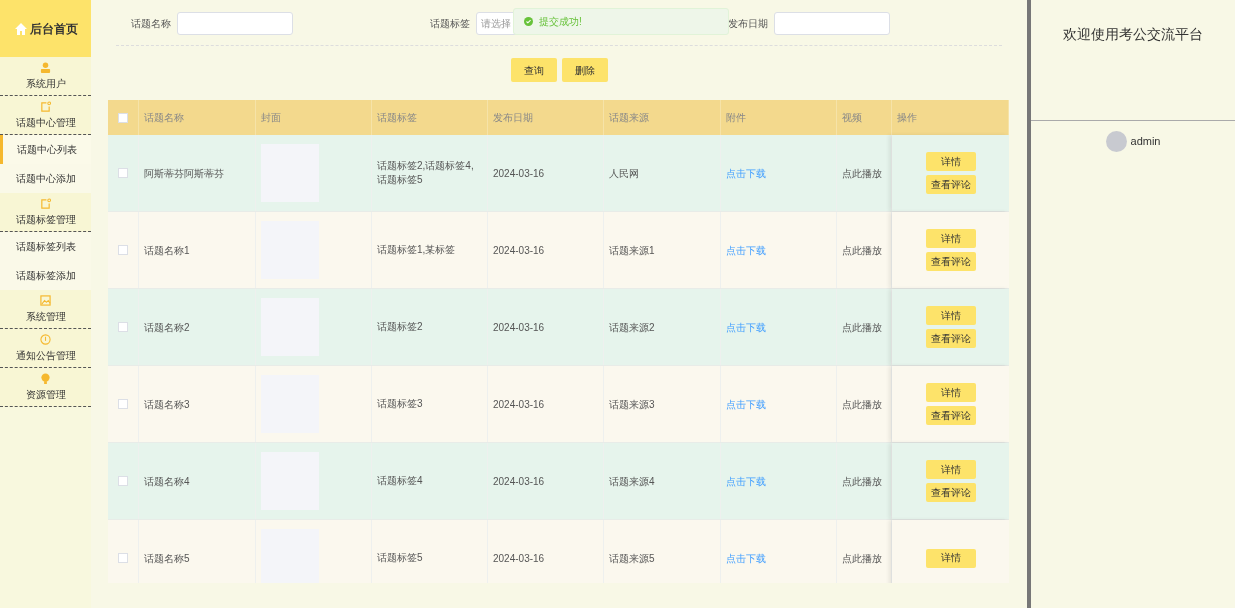 The width and height of the screenshot is (1235, 608). Describe the element at coordinates (45, 394) in the screenshot. I see `menu-label: 资源管理` at that location.